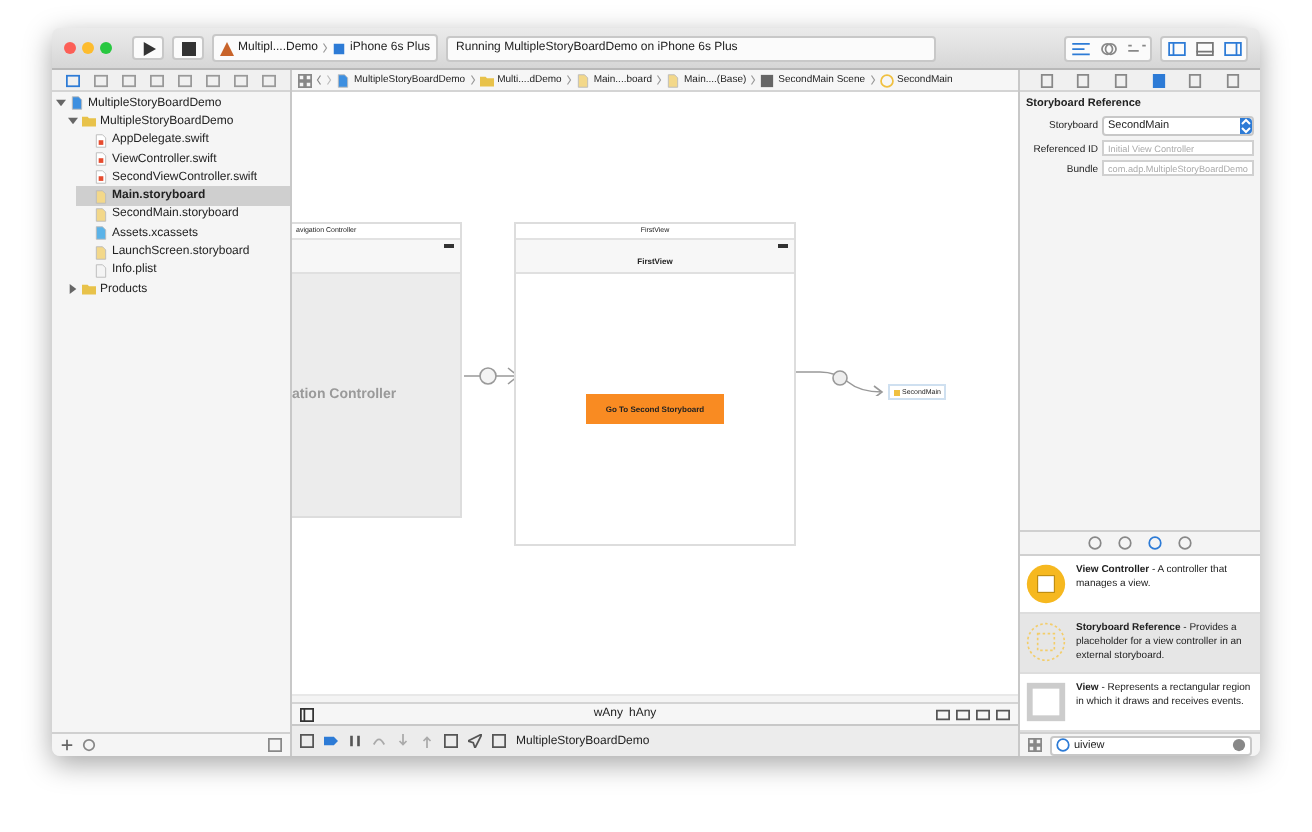 The width and height of the screenshot is (1312, 832). Describe the element at coordinates (331, 741) in the screenshot. I see `breakpoints-icon` at that location.